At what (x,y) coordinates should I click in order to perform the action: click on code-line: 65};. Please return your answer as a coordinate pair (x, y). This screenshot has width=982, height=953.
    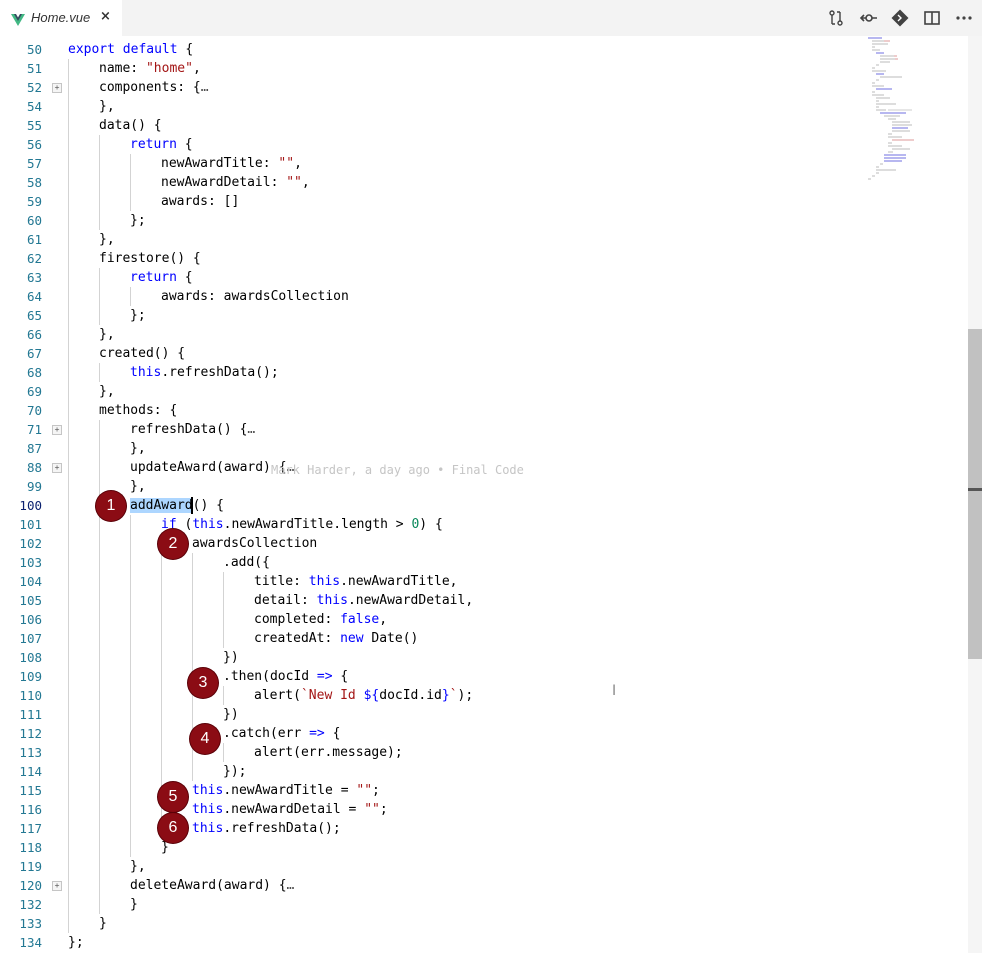
    Looking at the image, I should click on (430, 315).